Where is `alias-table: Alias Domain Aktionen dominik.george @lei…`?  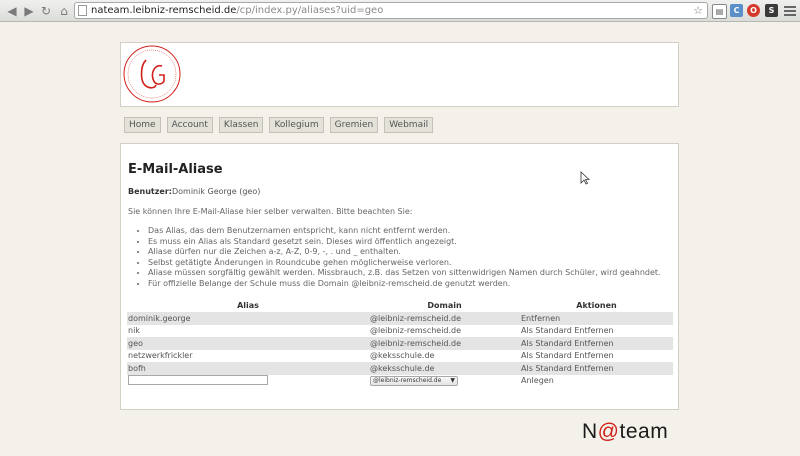
alias-table: Alias Domain Aktionen dominik.george @lei… is located at coordinates (400, 343).